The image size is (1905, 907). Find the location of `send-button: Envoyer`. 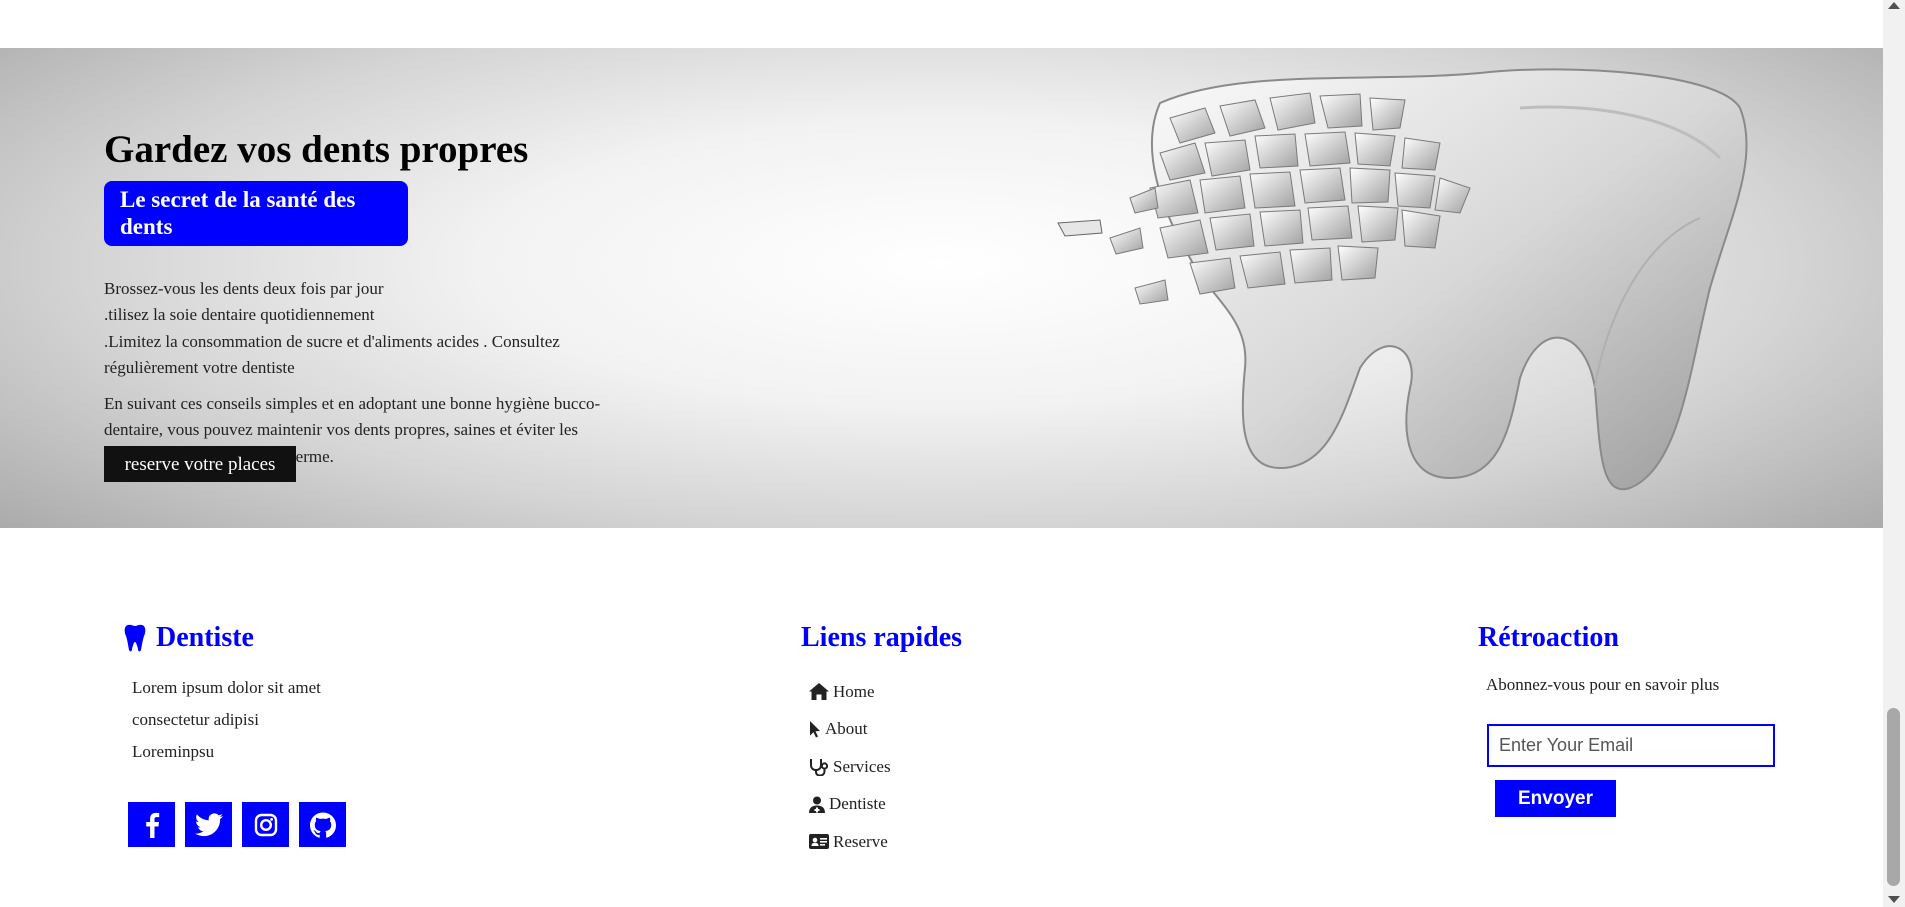

send-button: Envoyer is located at coordinates (1555, 798).